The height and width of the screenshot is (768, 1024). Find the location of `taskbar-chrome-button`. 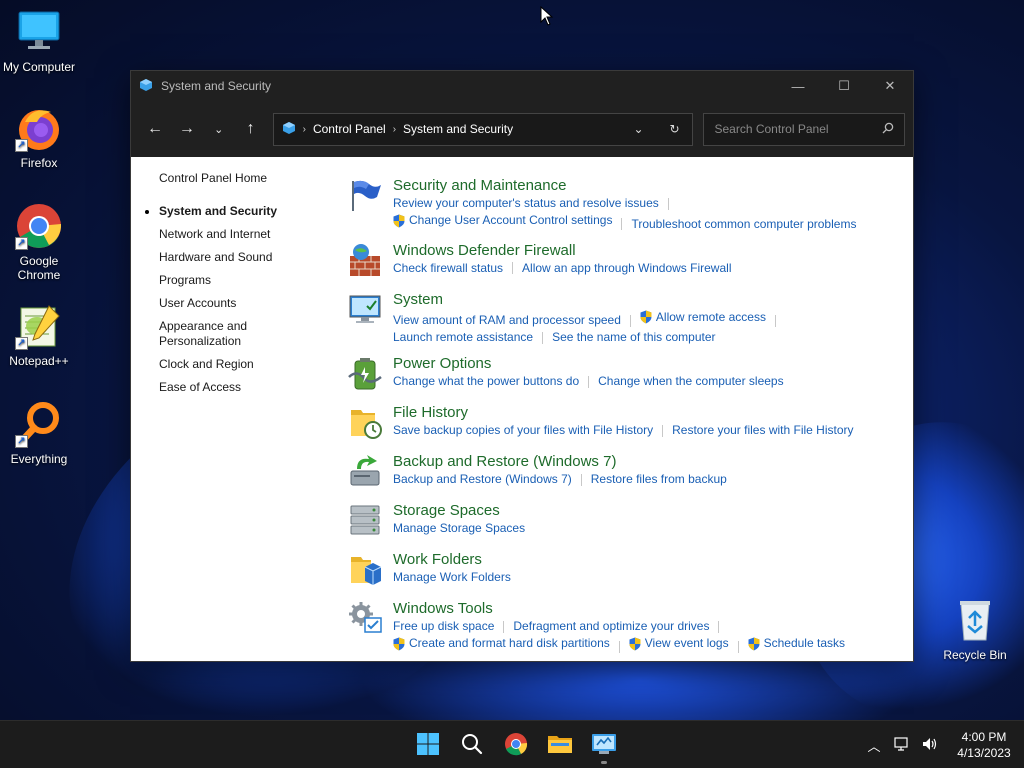

taskbar-chrome-button is located at coordinates (516, 745).